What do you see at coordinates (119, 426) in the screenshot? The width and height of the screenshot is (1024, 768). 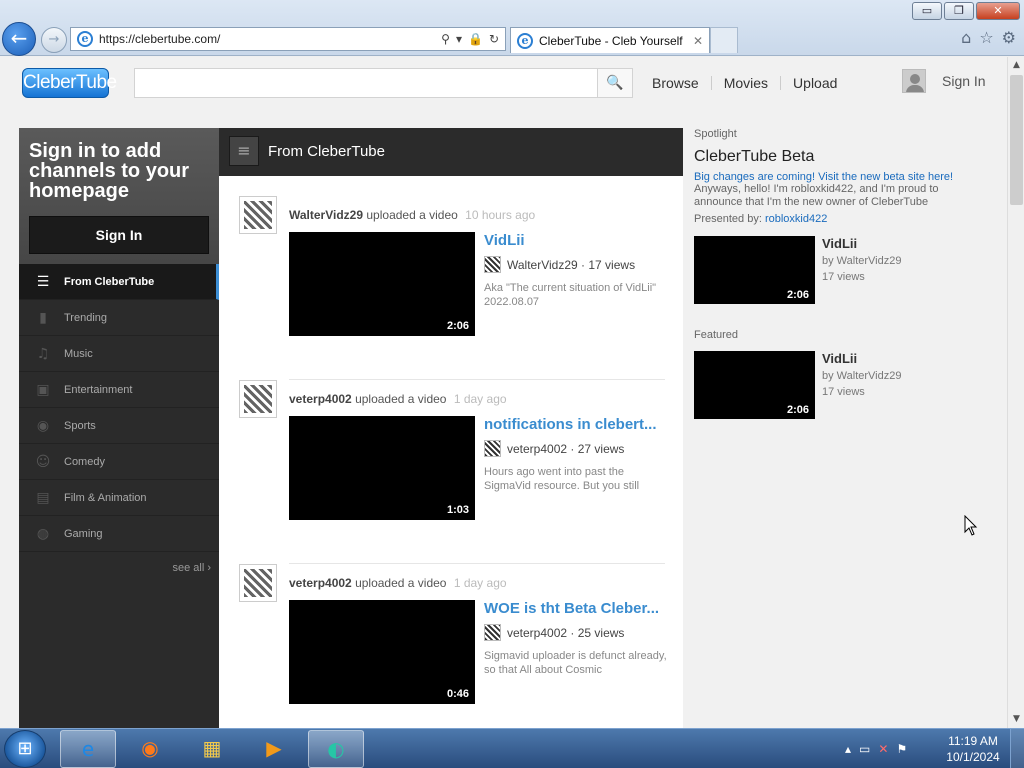 I see `guide-item-sports: ◉ Sports` at bounding box center [119, 426].